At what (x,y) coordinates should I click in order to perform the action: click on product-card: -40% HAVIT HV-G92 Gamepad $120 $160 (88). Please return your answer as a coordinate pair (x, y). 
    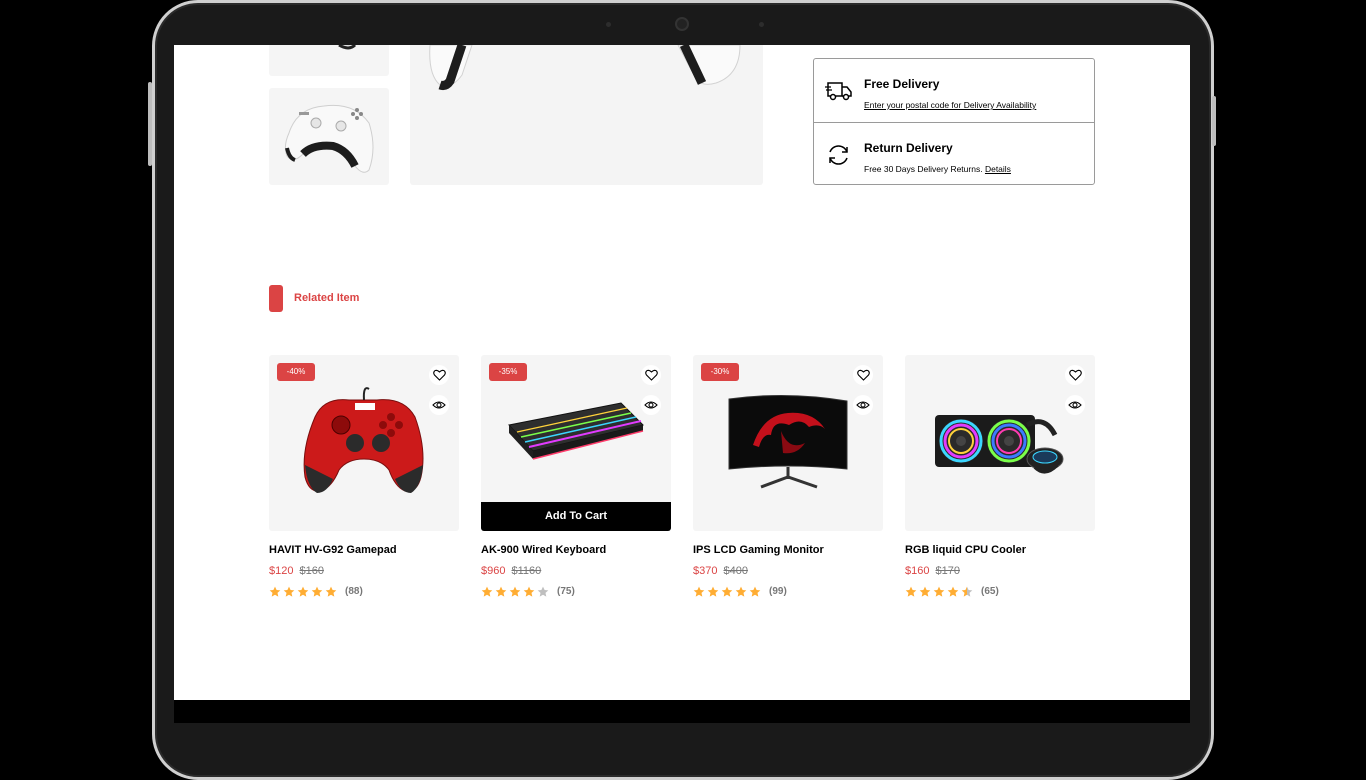
    Looking at the image, I should click on (364, 476).